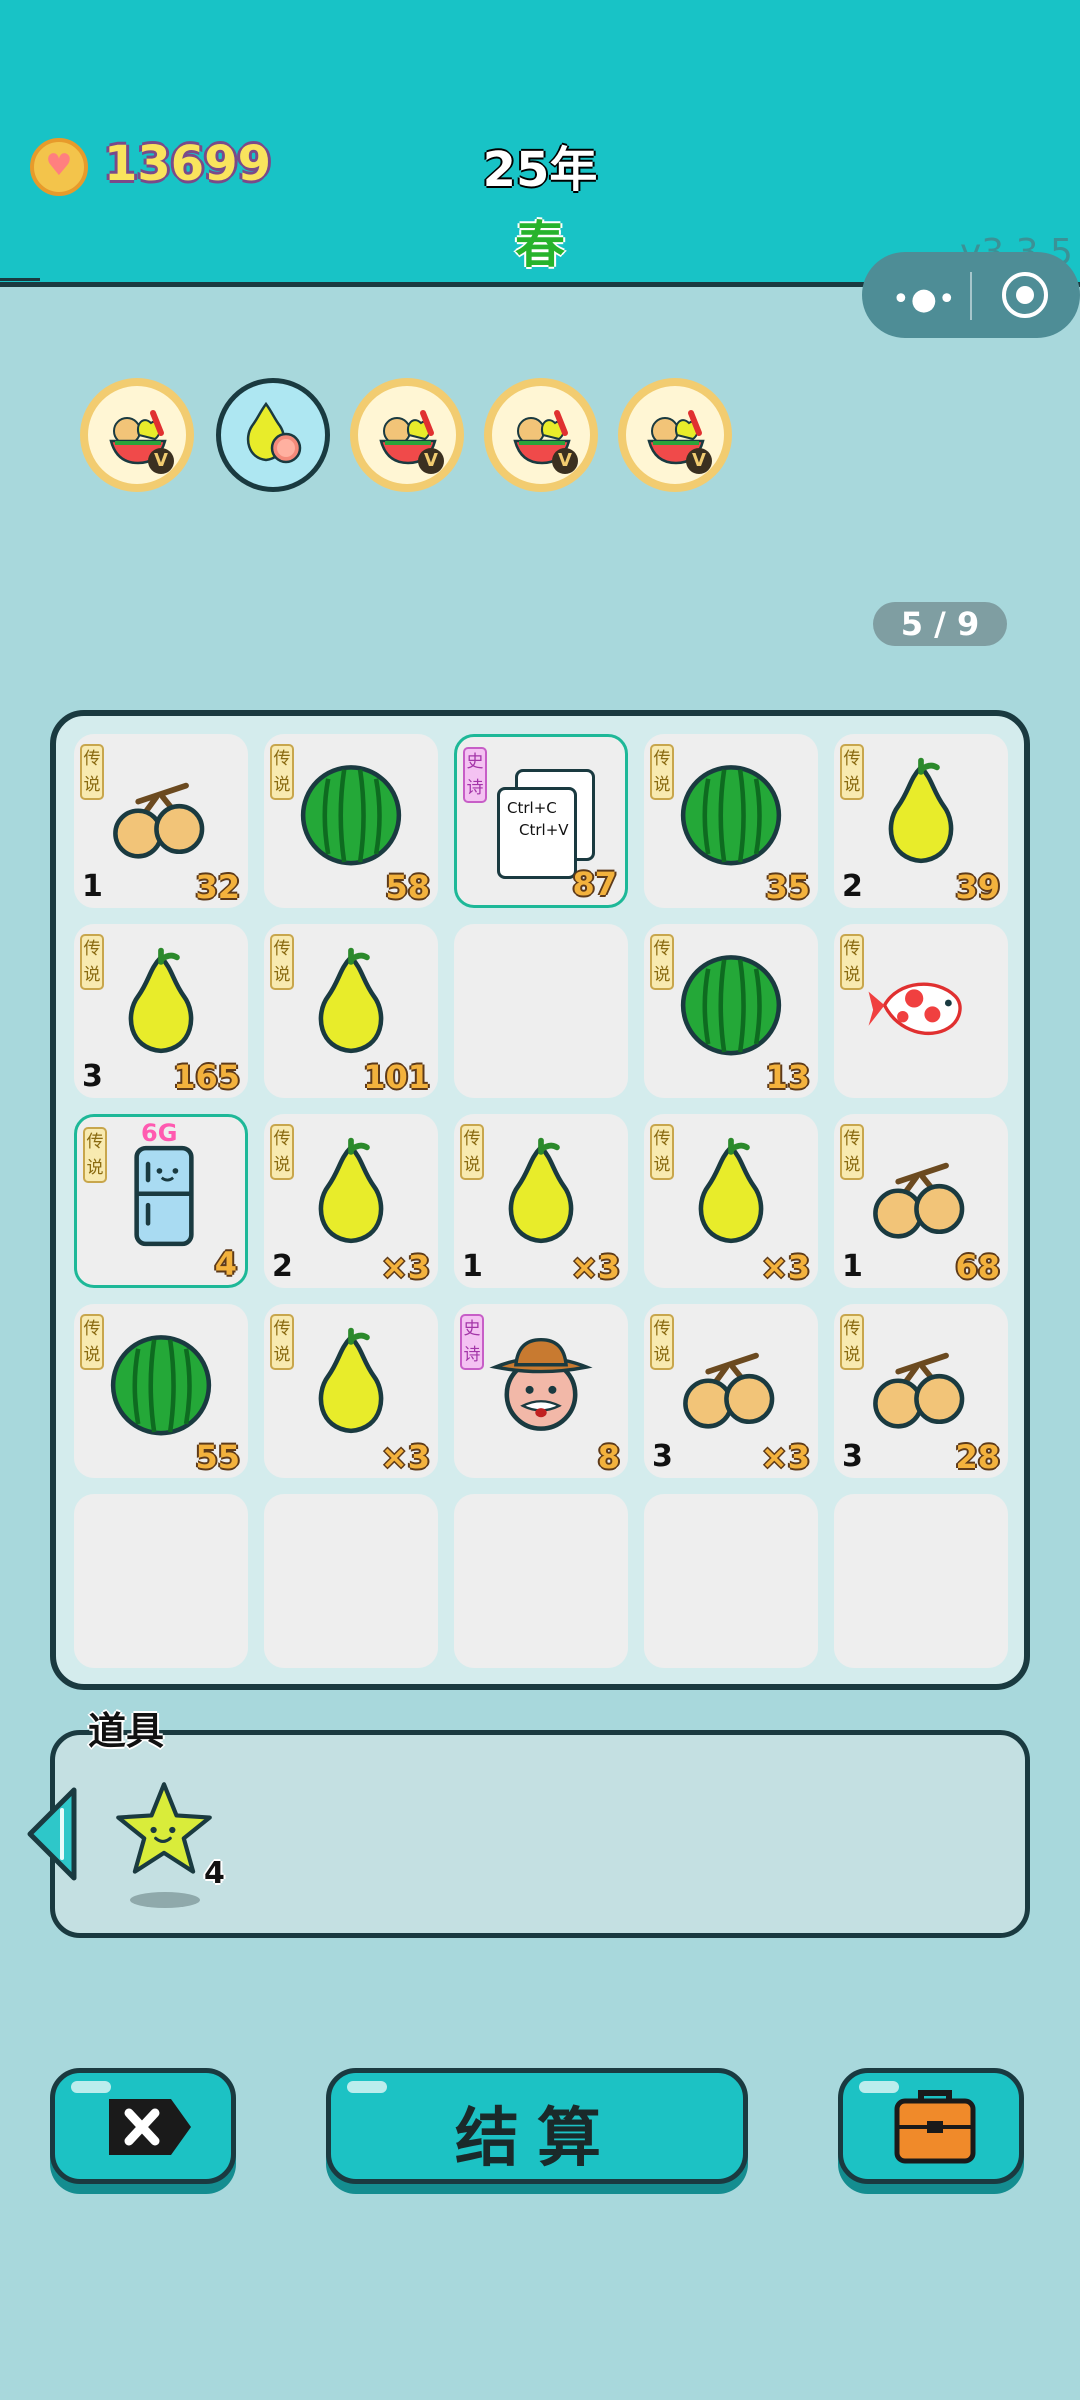  I want to click on settle-label: 结算, so click(537, 2139).